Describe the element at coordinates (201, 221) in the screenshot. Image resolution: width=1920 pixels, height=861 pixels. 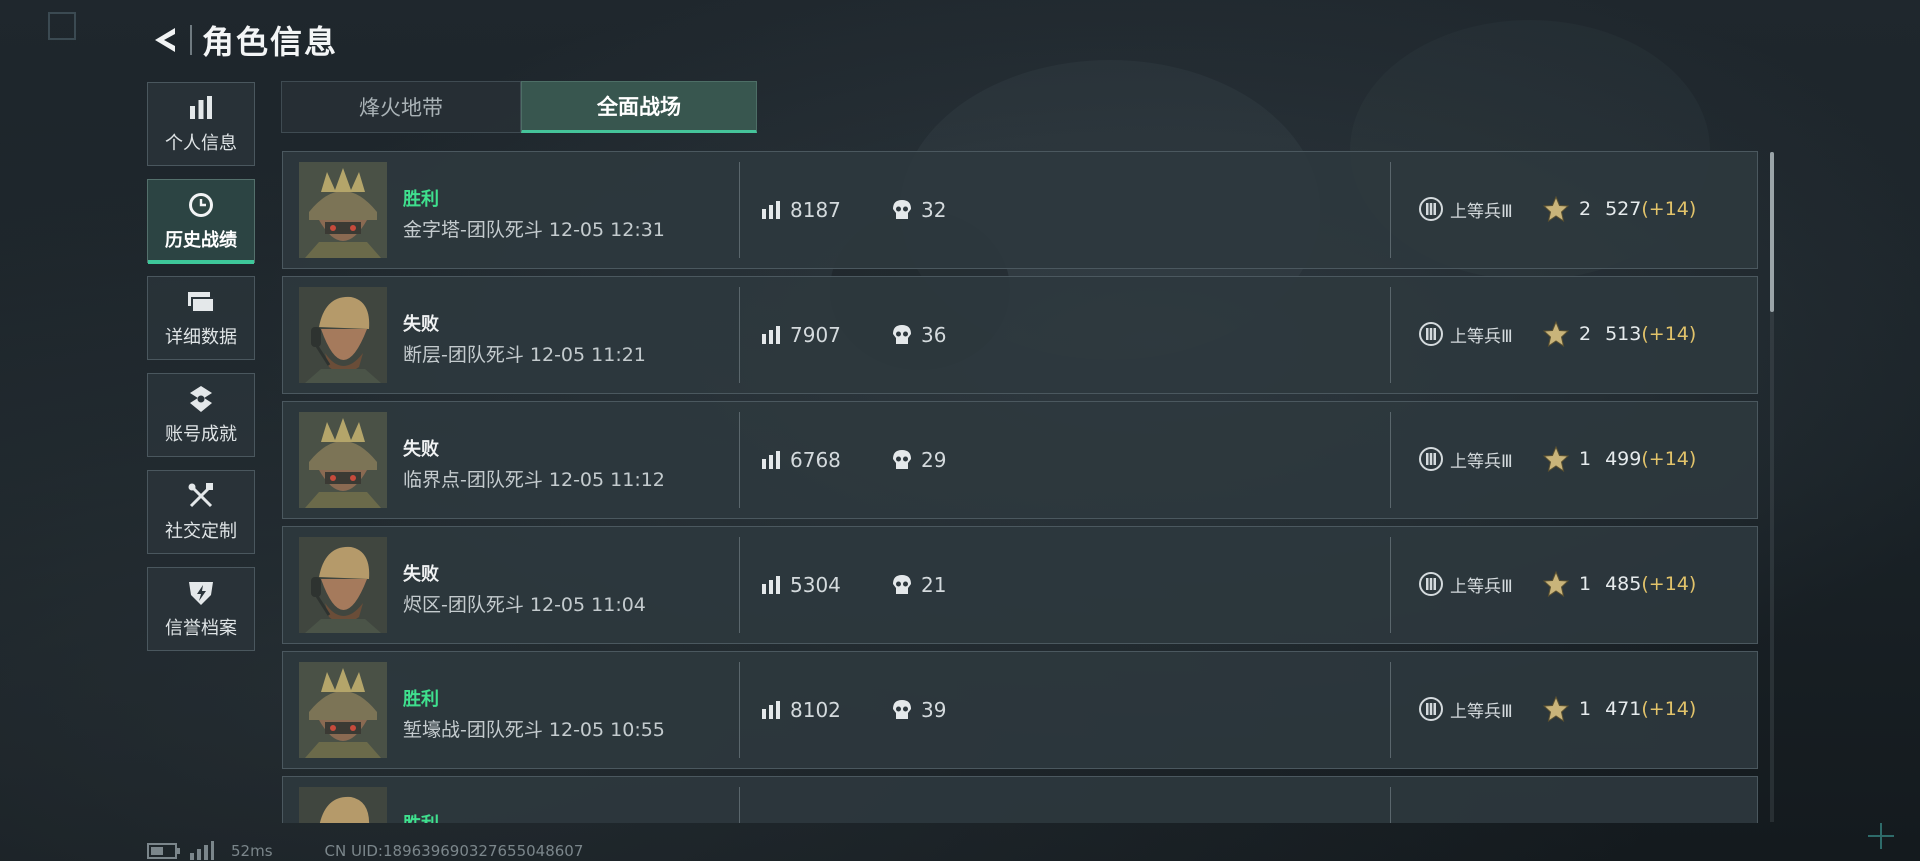
I see `sidebar-item-match-history: 历史战绩` at that location.